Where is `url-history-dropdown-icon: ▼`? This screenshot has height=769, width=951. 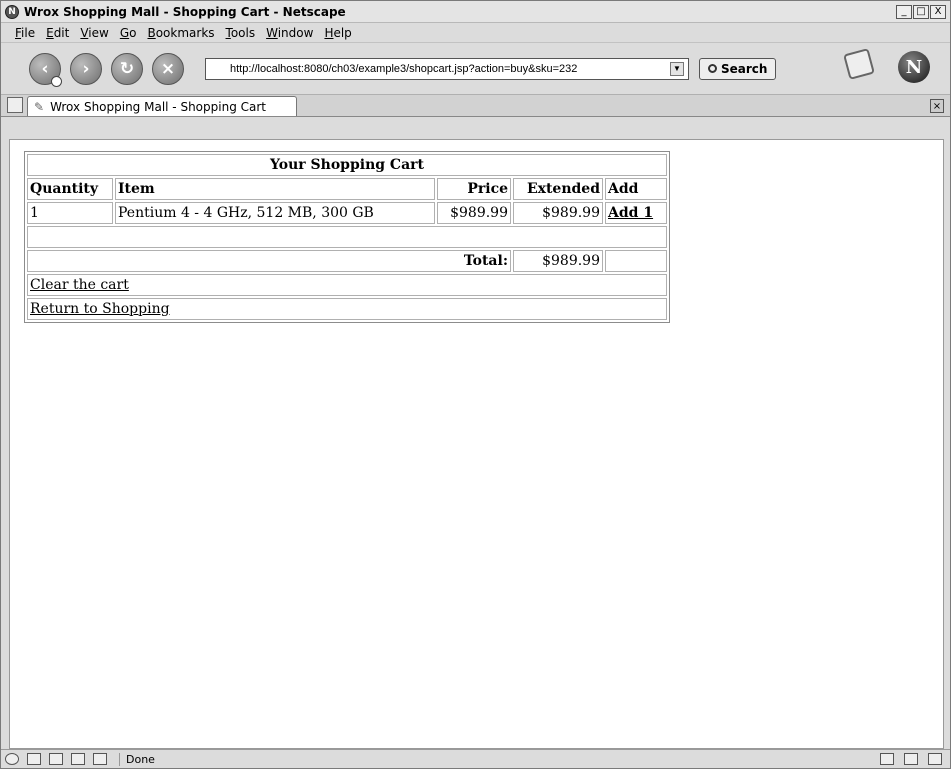 url-history-dropdown-icon: ▼ is located at coordinates (677, 68).